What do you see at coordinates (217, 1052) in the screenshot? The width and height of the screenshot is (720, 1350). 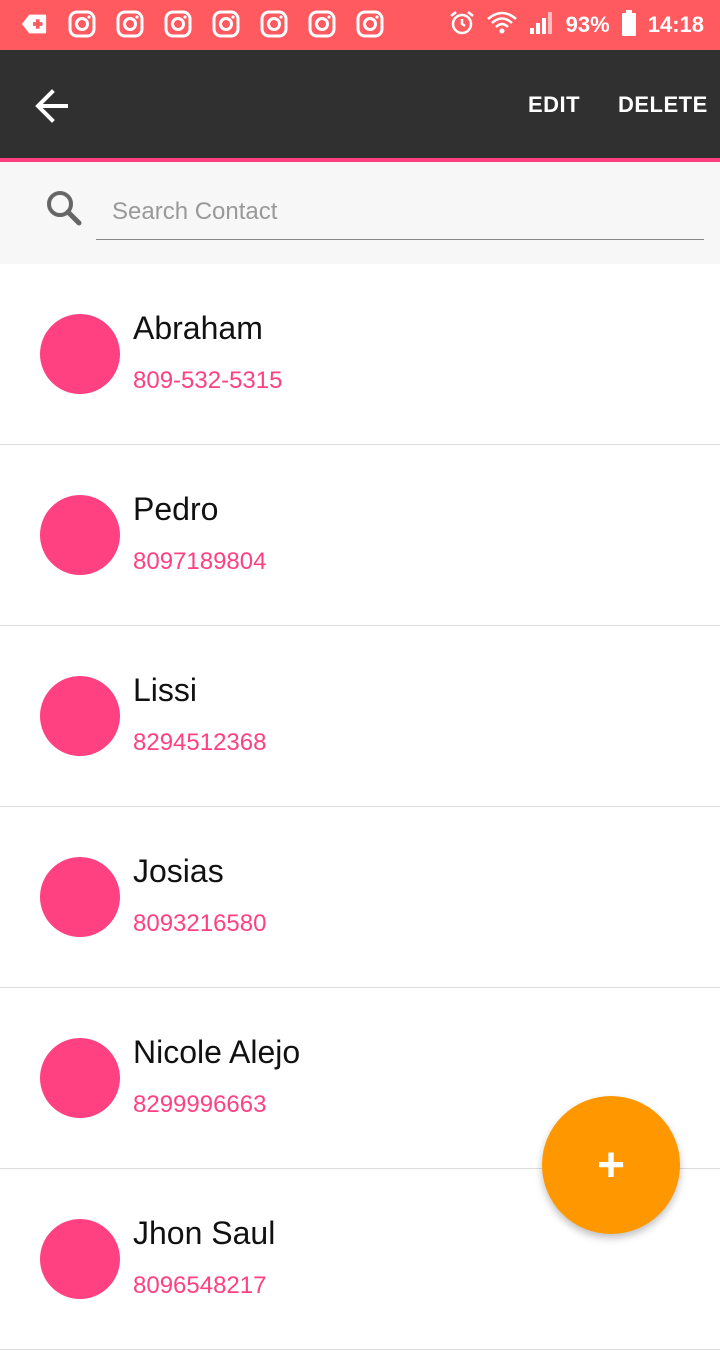 I see `contact-name: Nicole Alejo` at bounding box center [217, 1052].